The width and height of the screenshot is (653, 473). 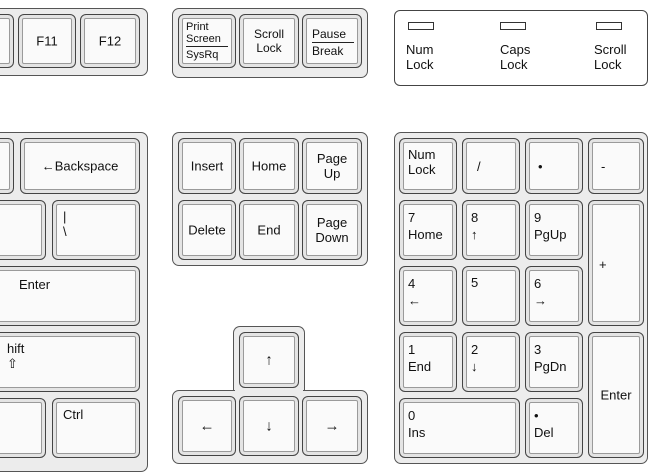 What do you see at coordinates (269, 166) in the screenshot?
I see `home-key: Home` at bounding box center [269, 166].